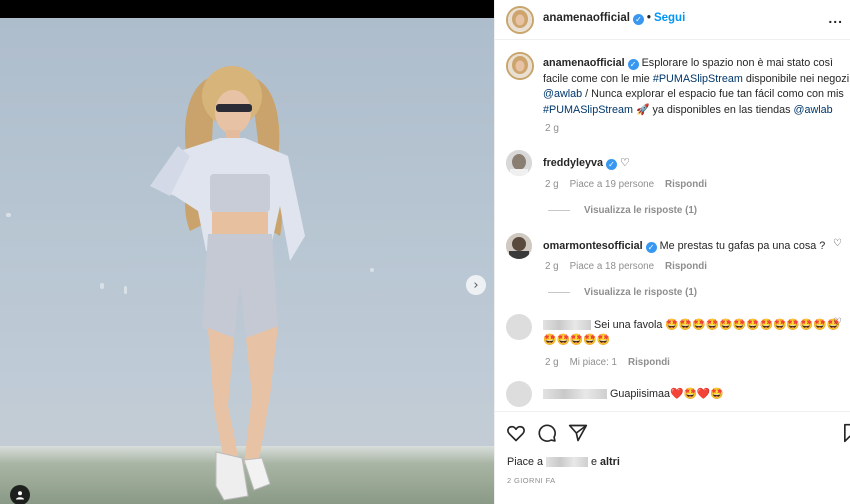  I want to click on comment-meta: 2 g Mi piace: 1 Rispondi, so click(613, 362).